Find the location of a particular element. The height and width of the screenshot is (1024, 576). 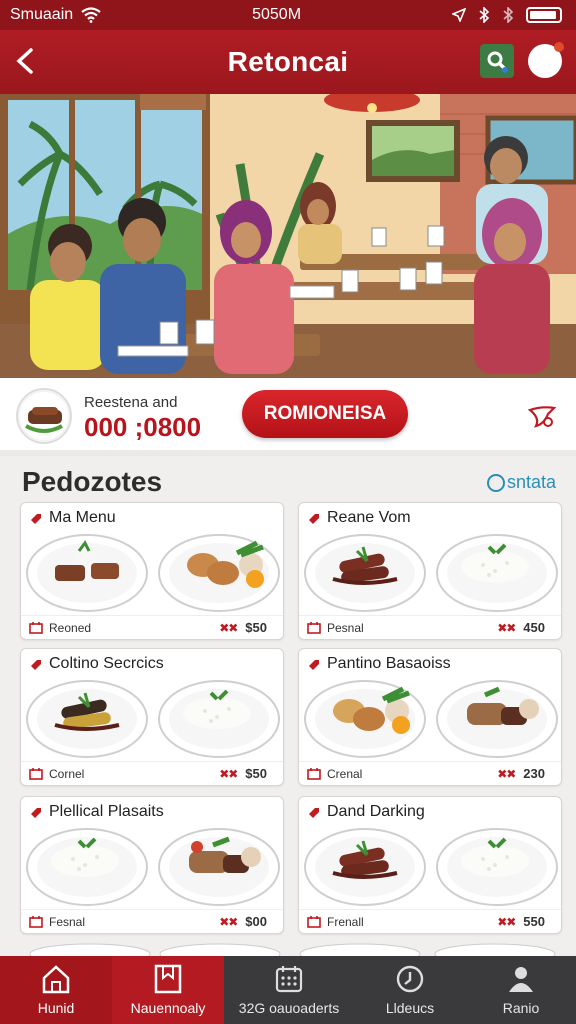

app-bar: Retoncai is located at coordinates (288, 62).